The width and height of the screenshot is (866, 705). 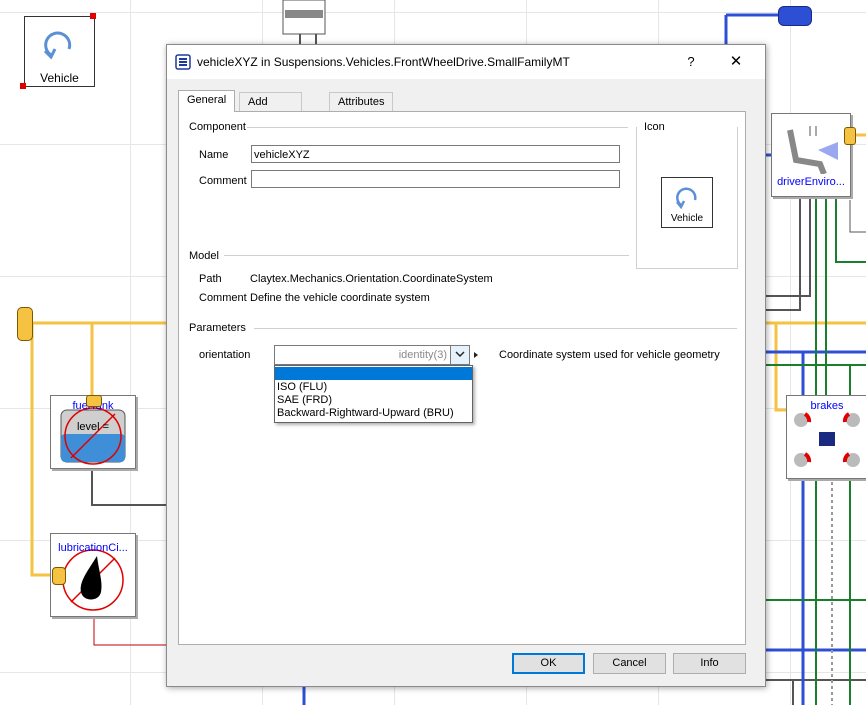 What do you see at coordinates (795, 16) in the screenshot?
I see `blue-connector` at bounding box center [795, 16].